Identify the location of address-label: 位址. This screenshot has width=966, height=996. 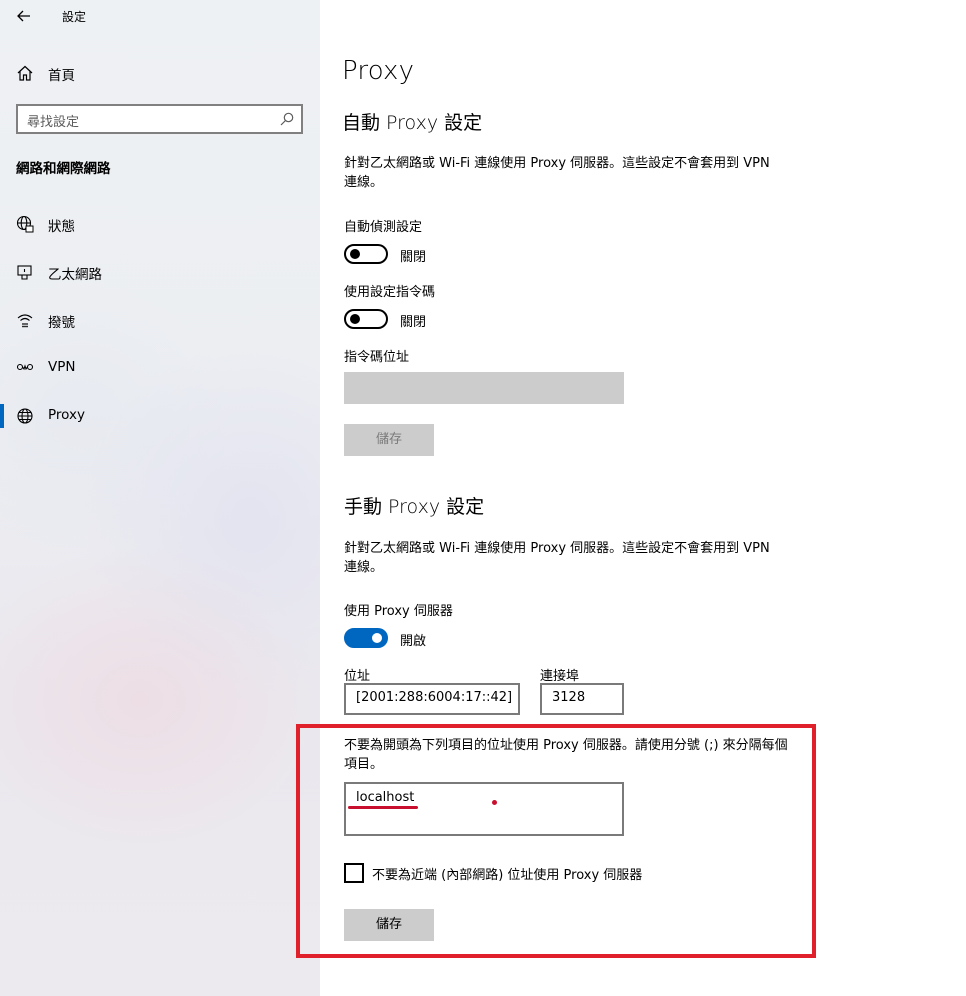
(357, 676).